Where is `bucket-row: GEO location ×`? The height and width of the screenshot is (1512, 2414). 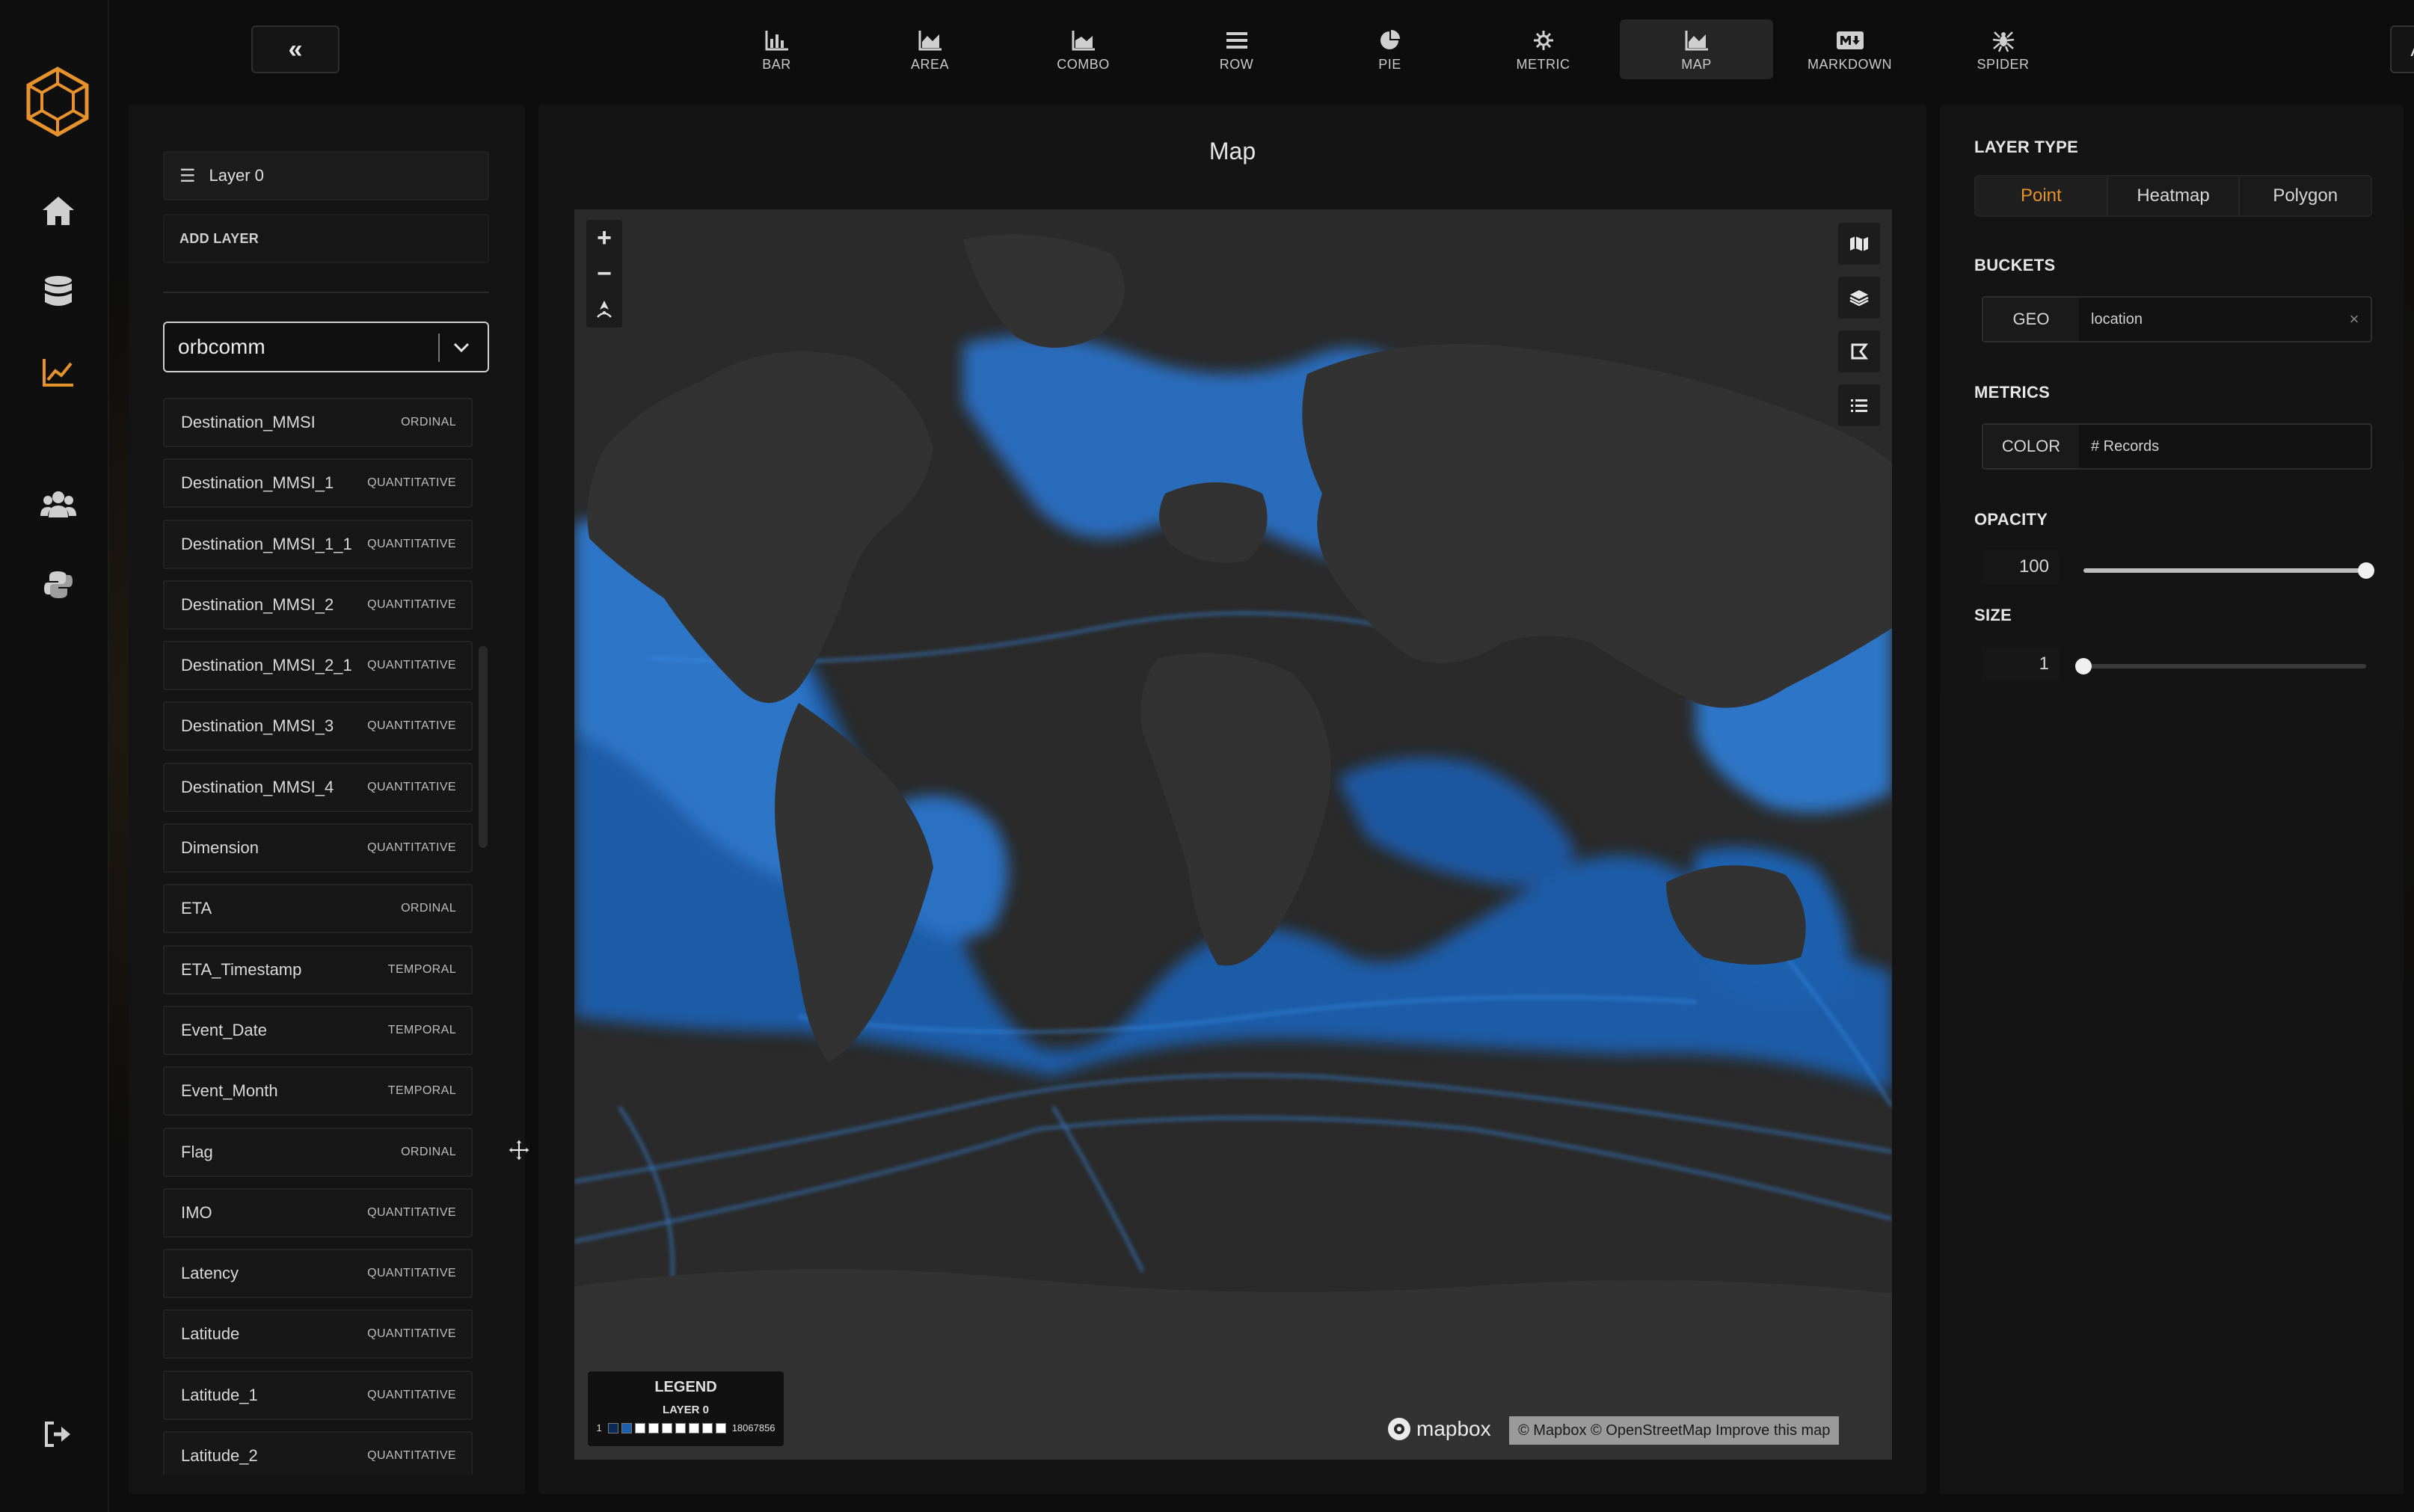 bucket-row: GEO location × is located at coordinates (2177, 319).